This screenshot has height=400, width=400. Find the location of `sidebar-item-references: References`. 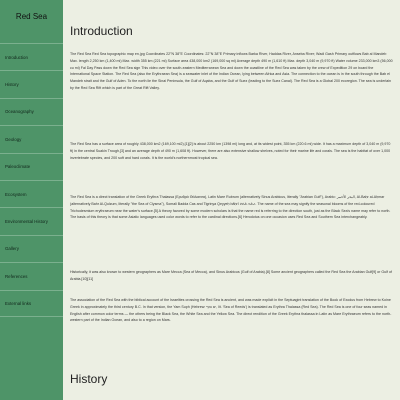

sidebar-item-references: References is located at coordinates (31, 275).